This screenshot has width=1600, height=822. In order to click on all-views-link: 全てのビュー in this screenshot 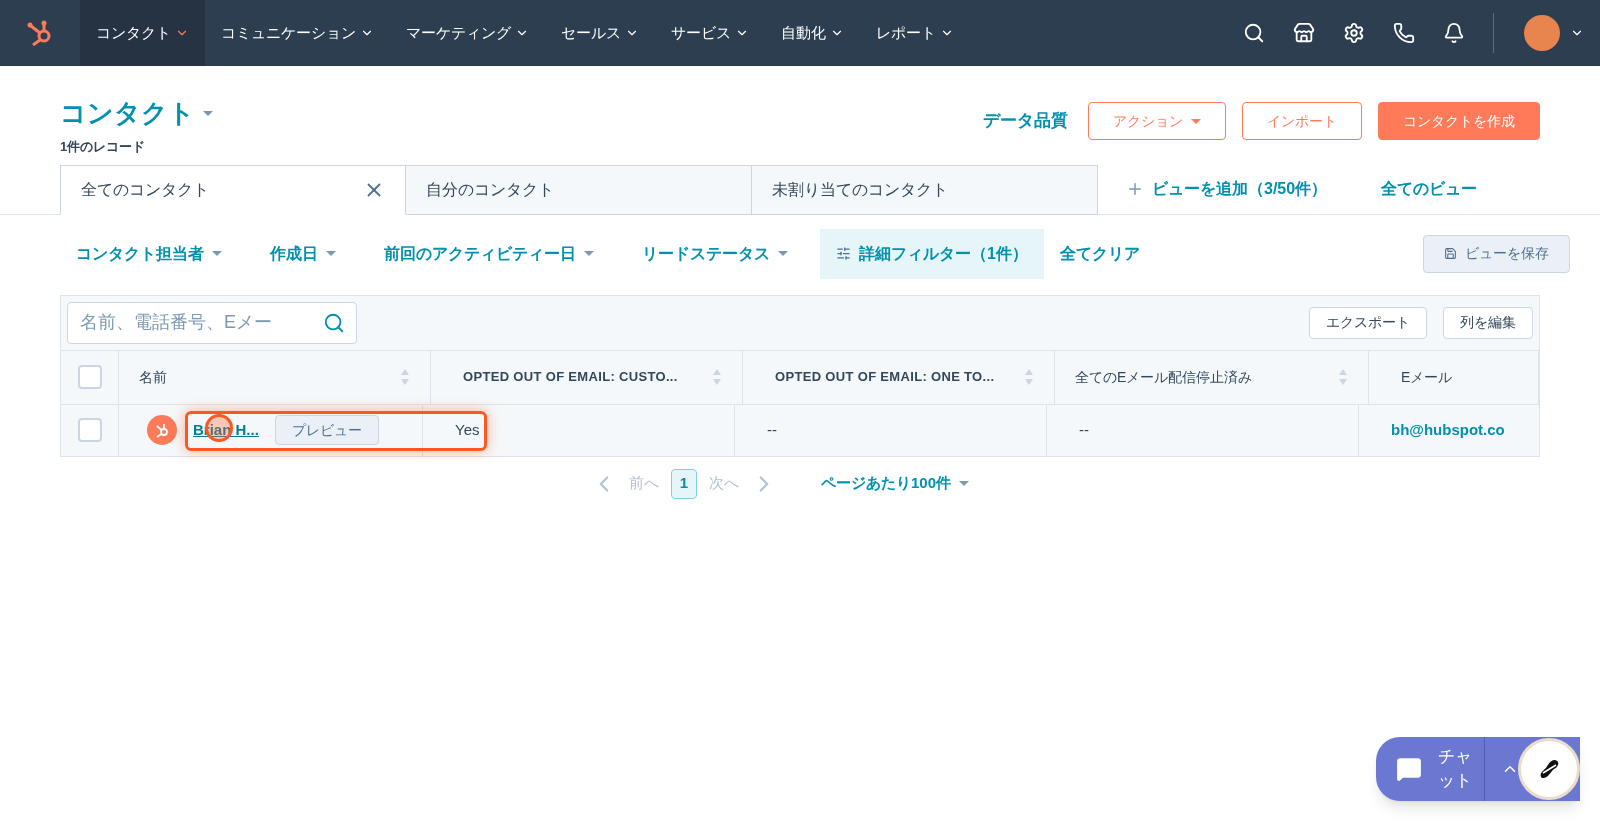, I will do `click(1429, 188)`.